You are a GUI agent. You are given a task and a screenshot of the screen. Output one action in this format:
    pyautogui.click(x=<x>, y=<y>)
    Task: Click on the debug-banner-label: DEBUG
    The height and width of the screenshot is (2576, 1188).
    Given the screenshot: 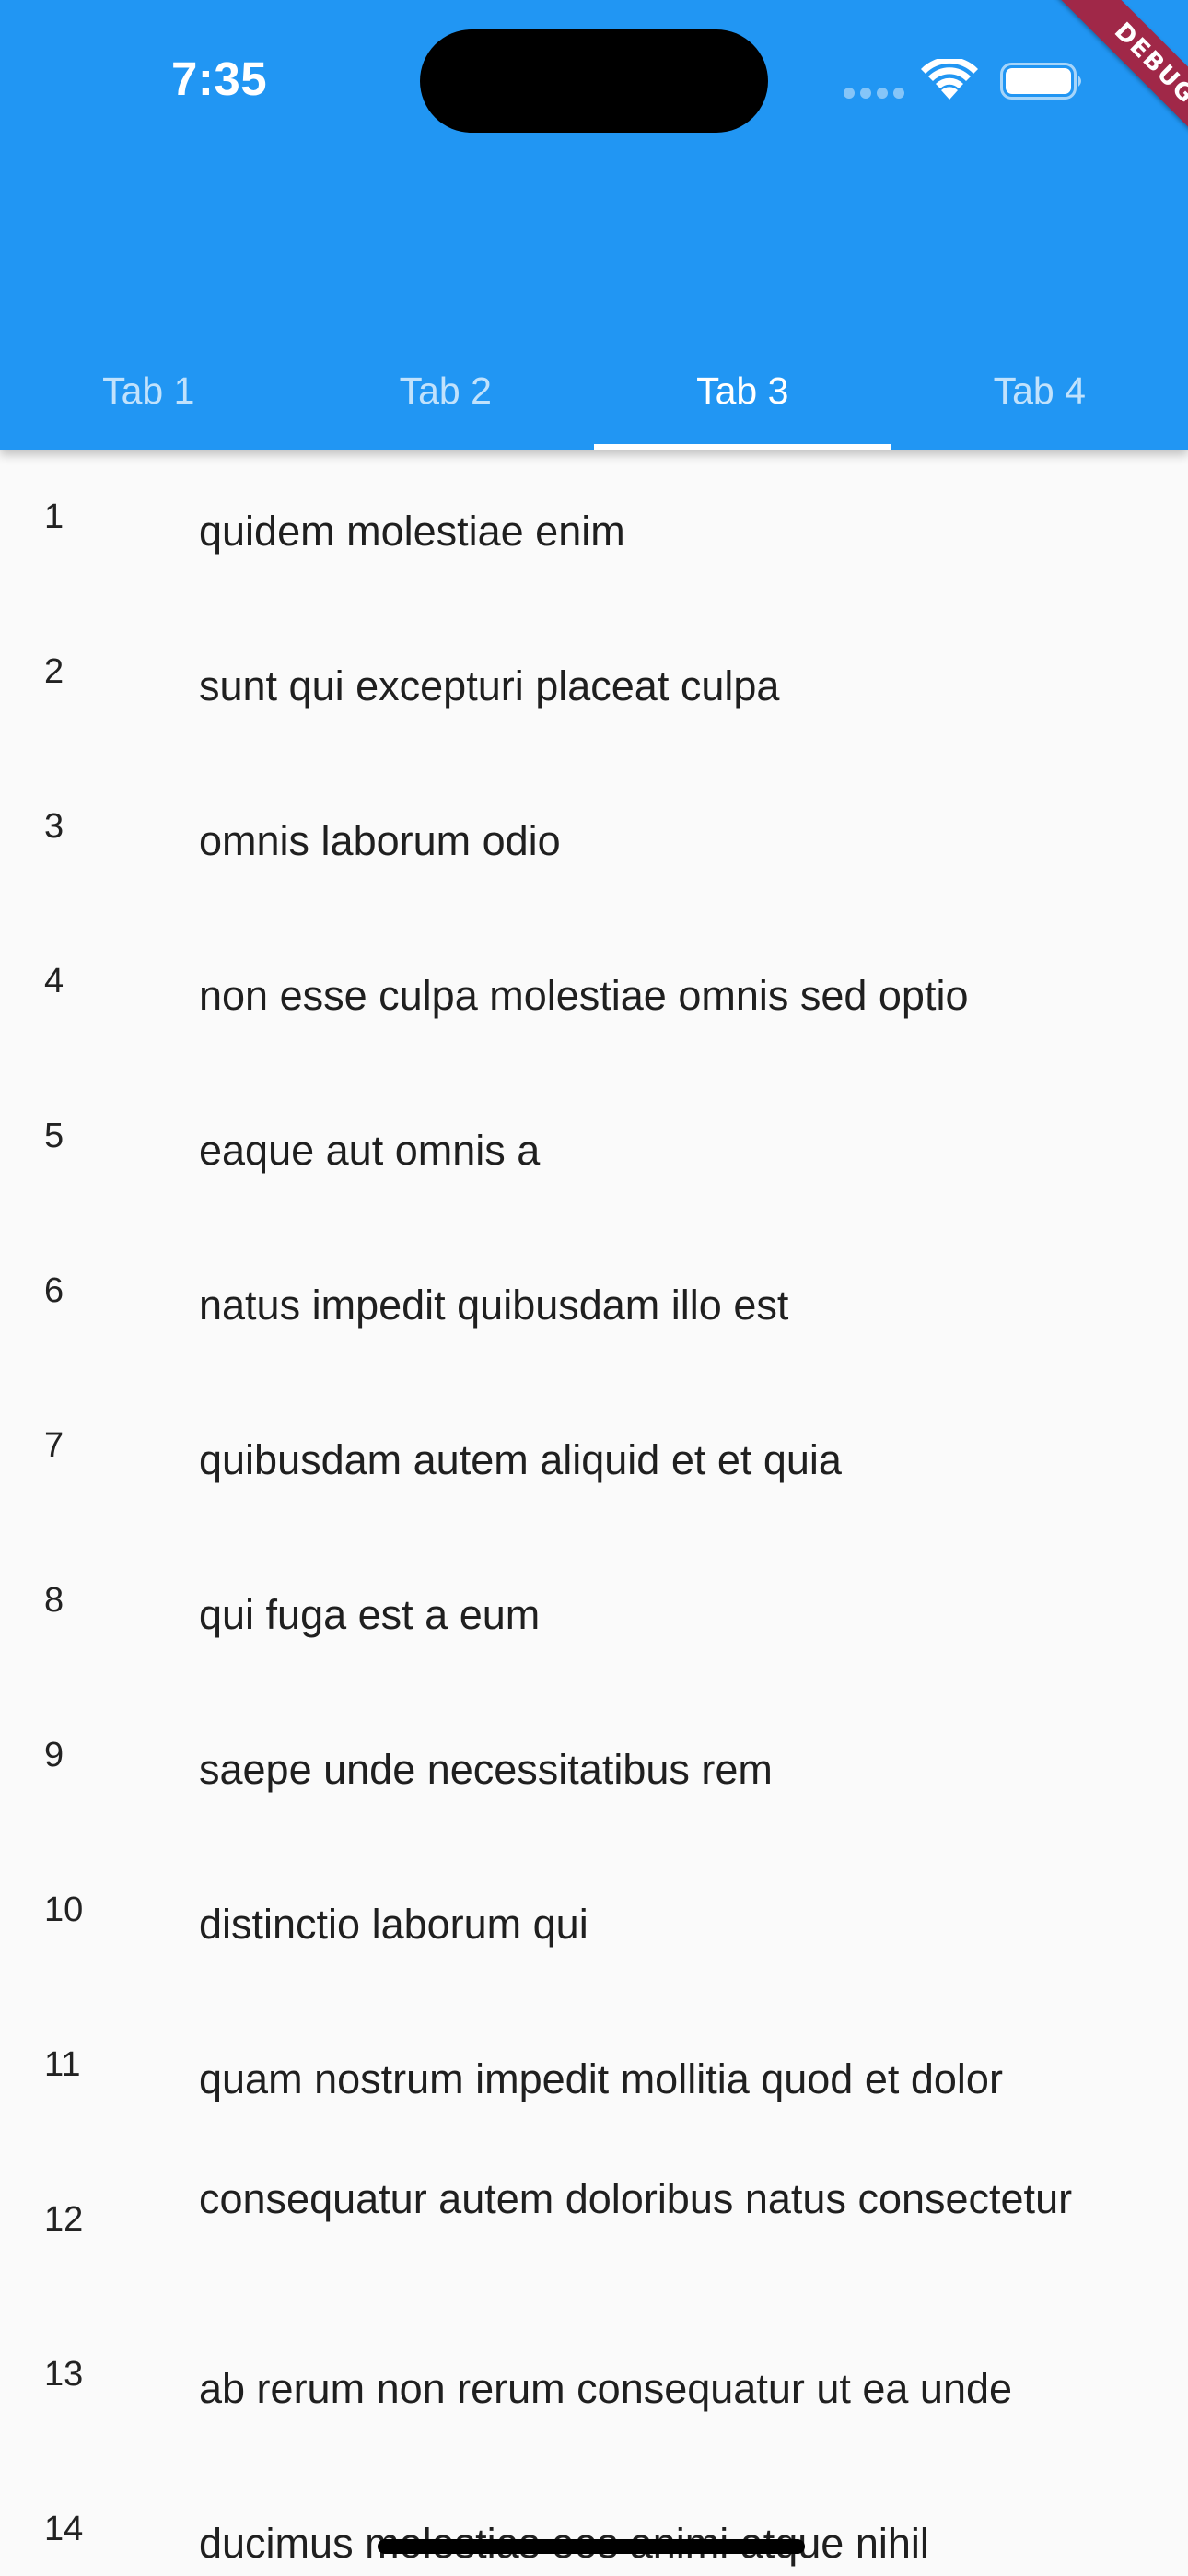 What is the action you would take?
    pyautogui.click(x=1121, y=82)
    